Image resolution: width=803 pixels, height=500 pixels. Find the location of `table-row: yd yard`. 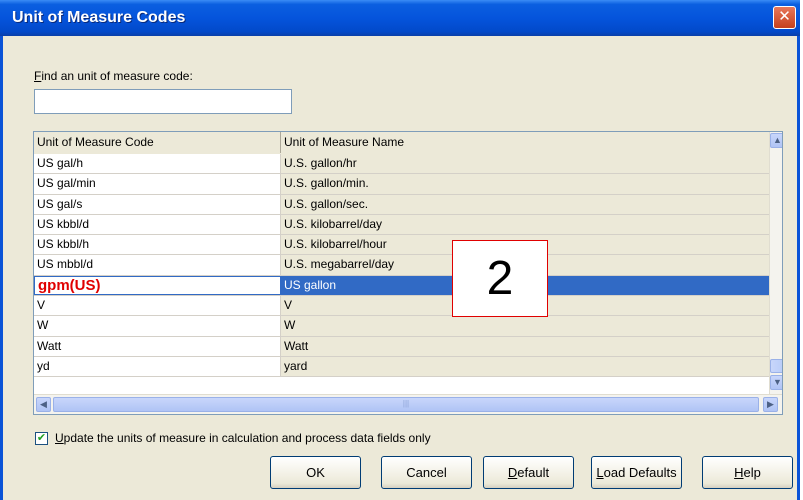

table-row: yd yard is located at coordinates (401, 367).